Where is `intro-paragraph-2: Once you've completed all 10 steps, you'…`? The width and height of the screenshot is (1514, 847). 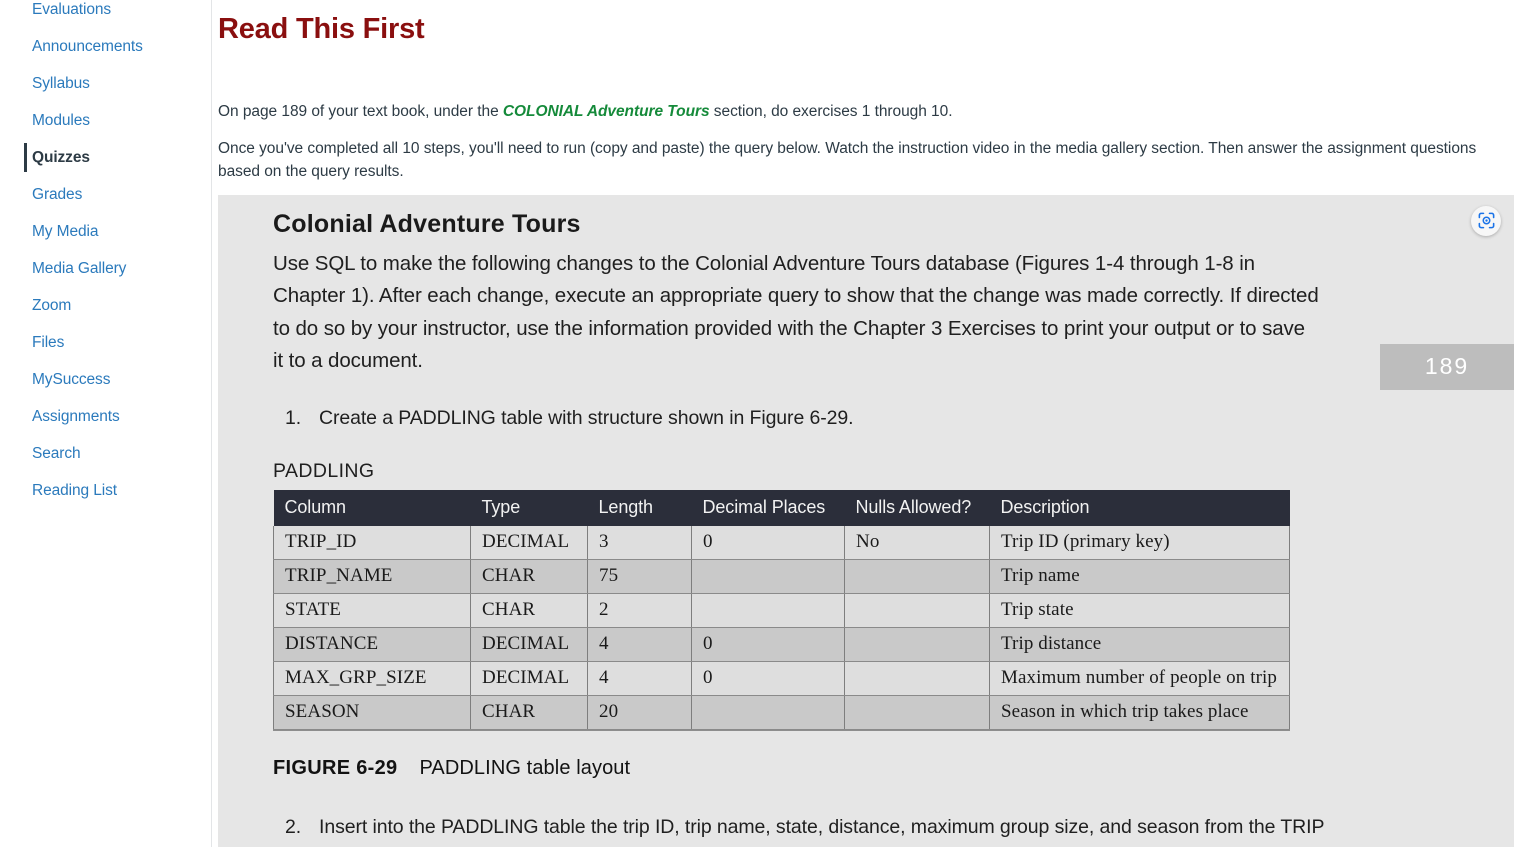 intro-paragraph-2: Once you've completed all 10 steps, you'… is located at coordinates (847, 160).